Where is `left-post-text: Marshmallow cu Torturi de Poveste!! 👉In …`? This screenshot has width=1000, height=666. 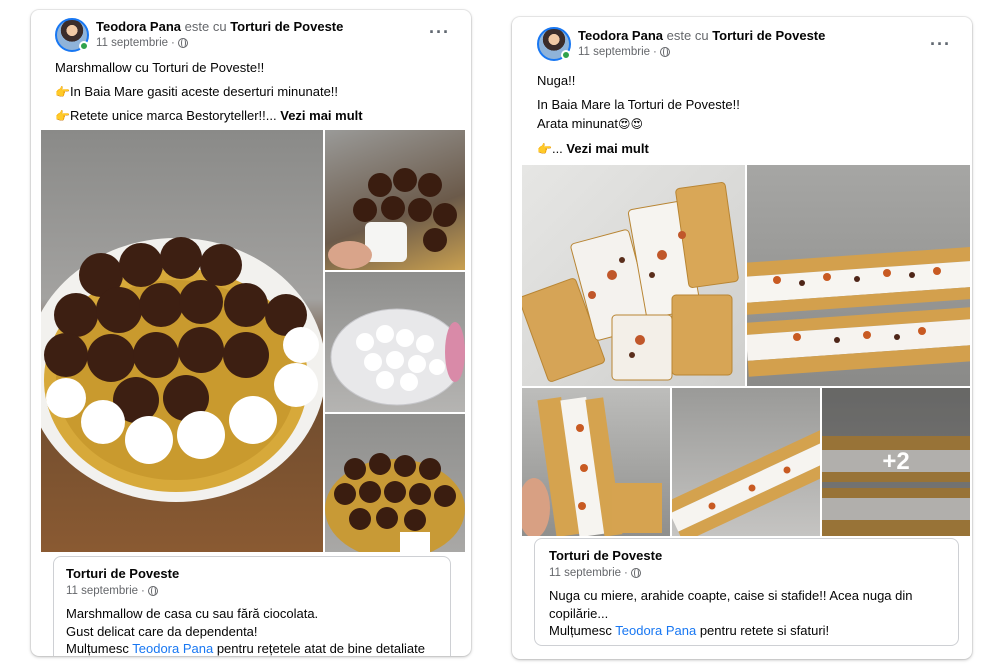 left-post-text: Marshmallow cu Torturi de Poveste!! 👉In … is located at coordinates (255, 92).